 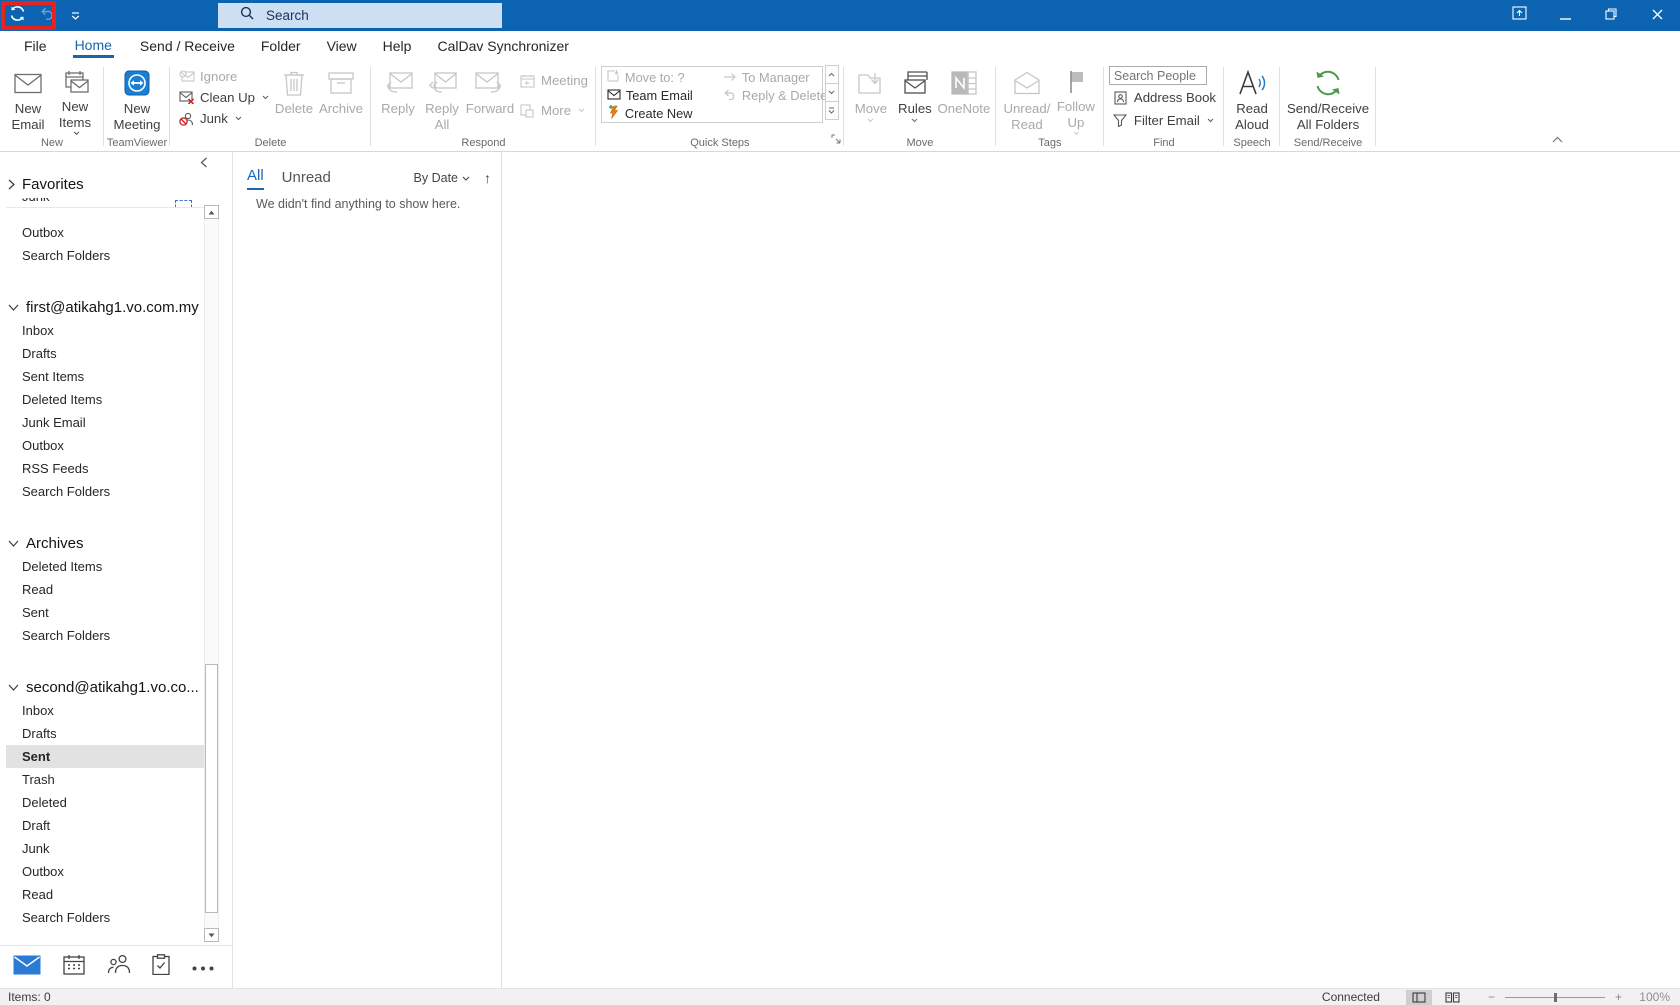 I want to click on zoom-in-button: +, so click(x=1618, y=997).